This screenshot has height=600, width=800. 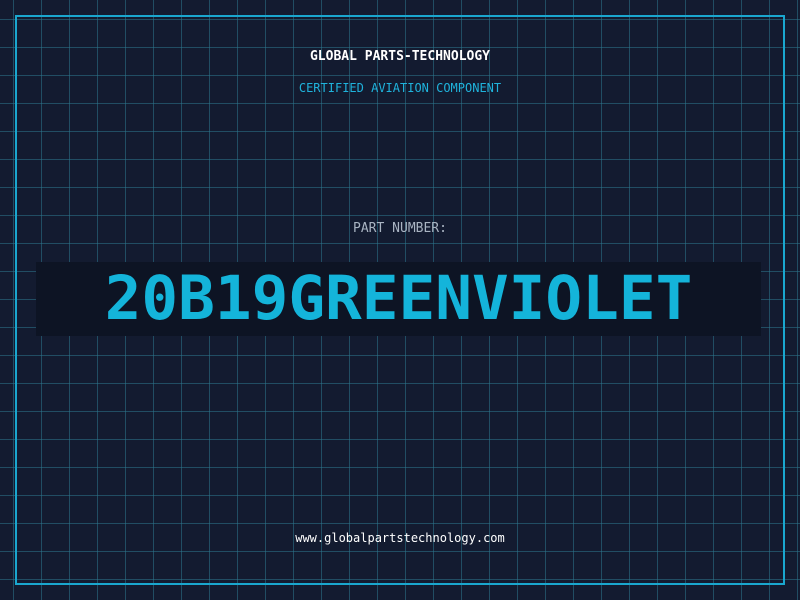 I want to click on company-name: GLOBAL PARTS-TECHNOLOGY, so click(x=399, y=56).